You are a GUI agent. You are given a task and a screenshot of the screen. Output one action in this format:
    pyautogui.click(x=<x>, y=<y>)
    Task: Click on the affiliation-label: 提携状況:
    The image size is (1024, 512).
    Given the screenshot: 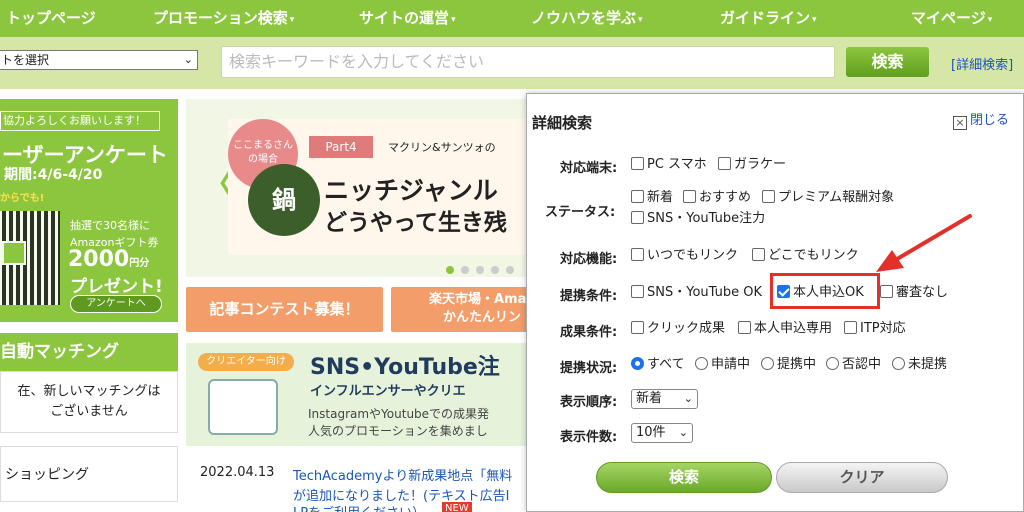 What is the action you would take?
    pyautogui.click(x=589, y=368)
    